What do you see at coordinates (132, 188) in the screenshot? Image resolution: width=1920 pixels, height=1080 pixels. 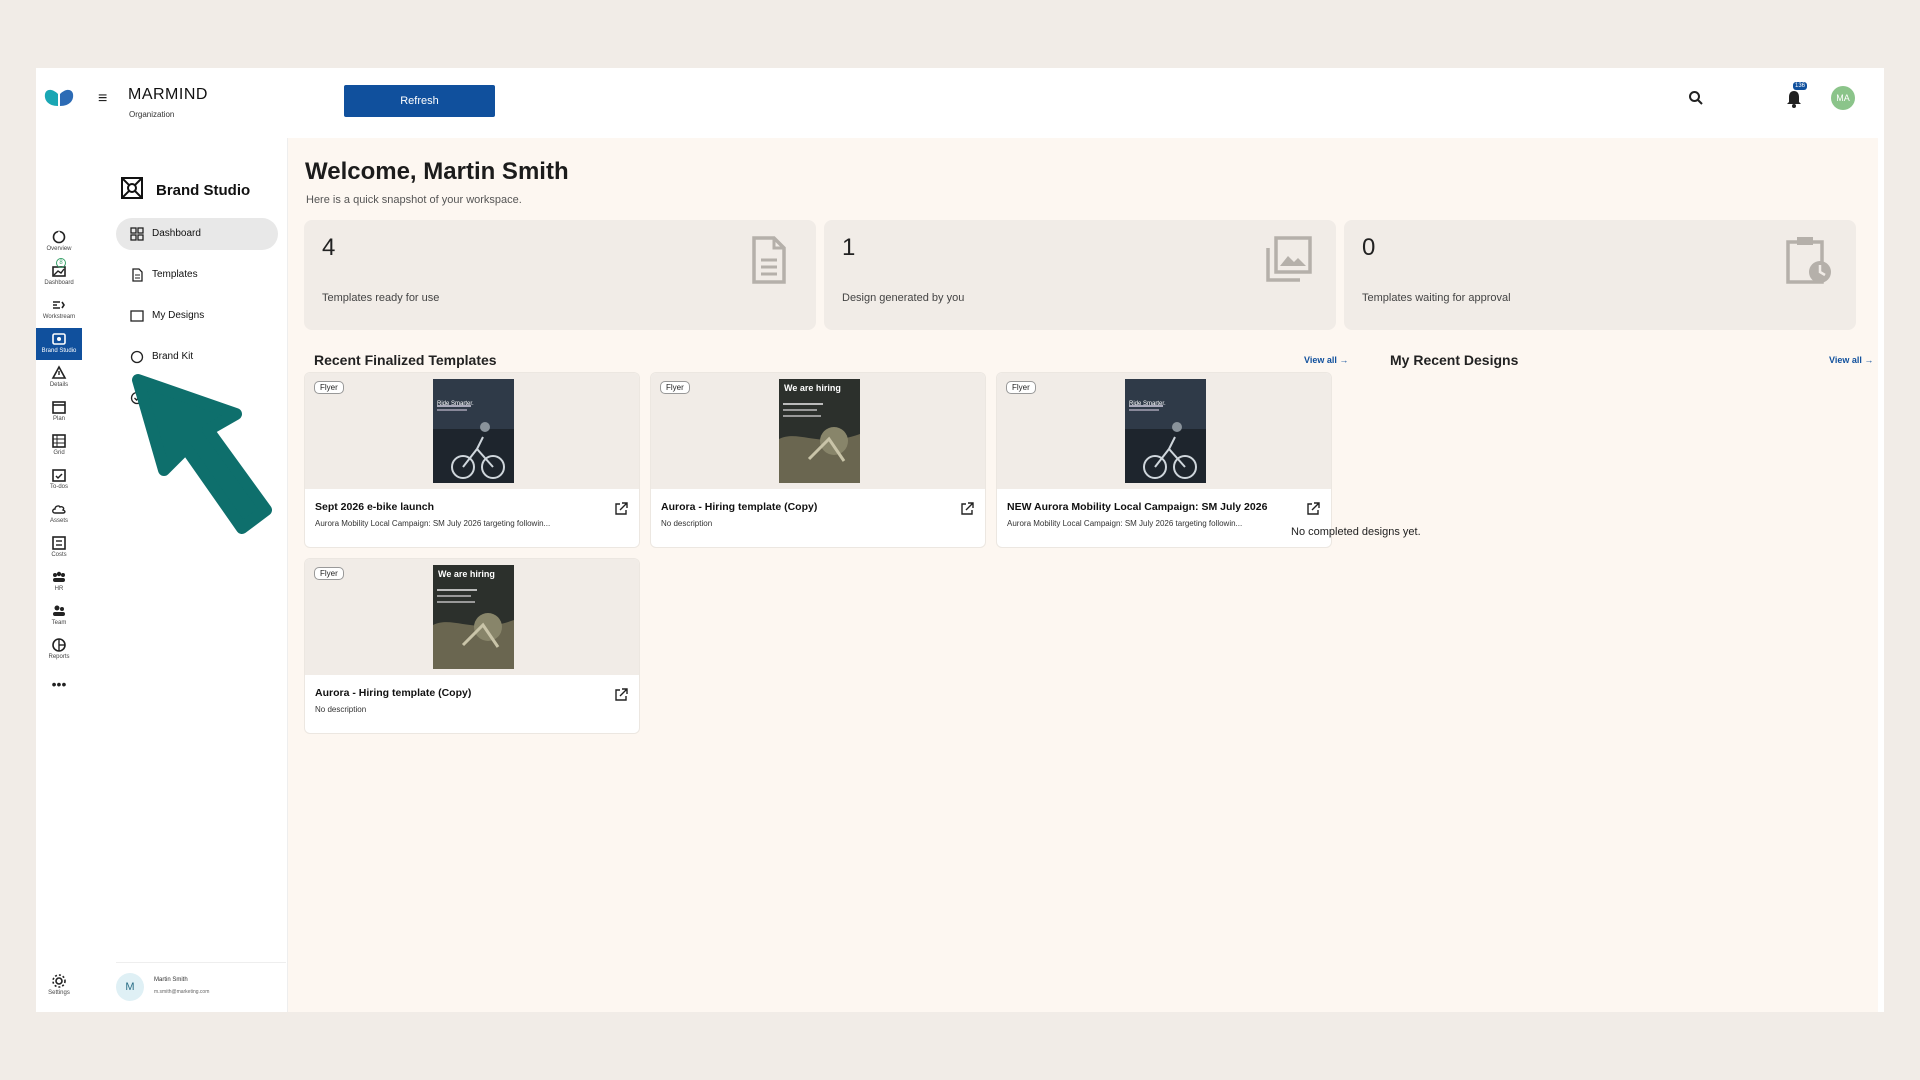 I see `brand-studio-logo-icon` at bounding box center [132, 188].